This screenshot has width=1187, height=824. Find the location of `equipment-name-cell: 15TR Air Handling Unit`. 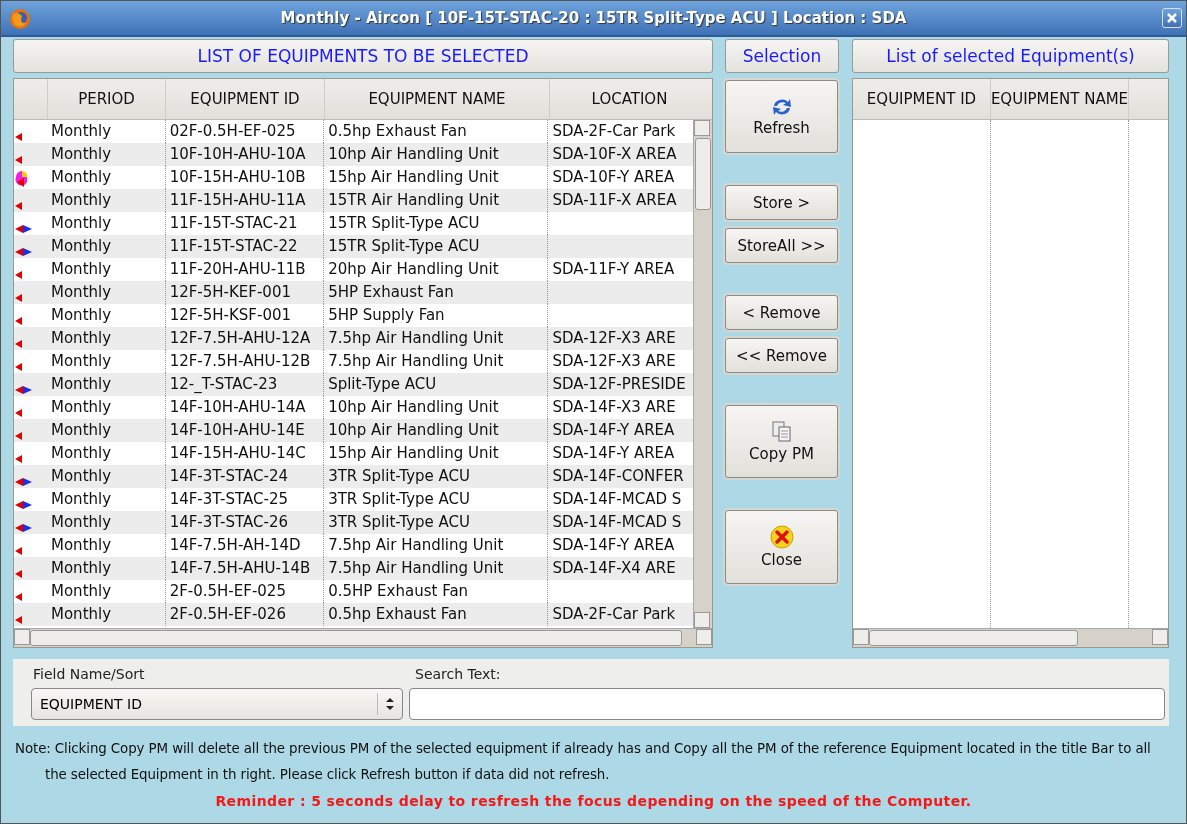

equipment-name-cell: 15TR Air Handling Unit is located at coordinates (414, 200).